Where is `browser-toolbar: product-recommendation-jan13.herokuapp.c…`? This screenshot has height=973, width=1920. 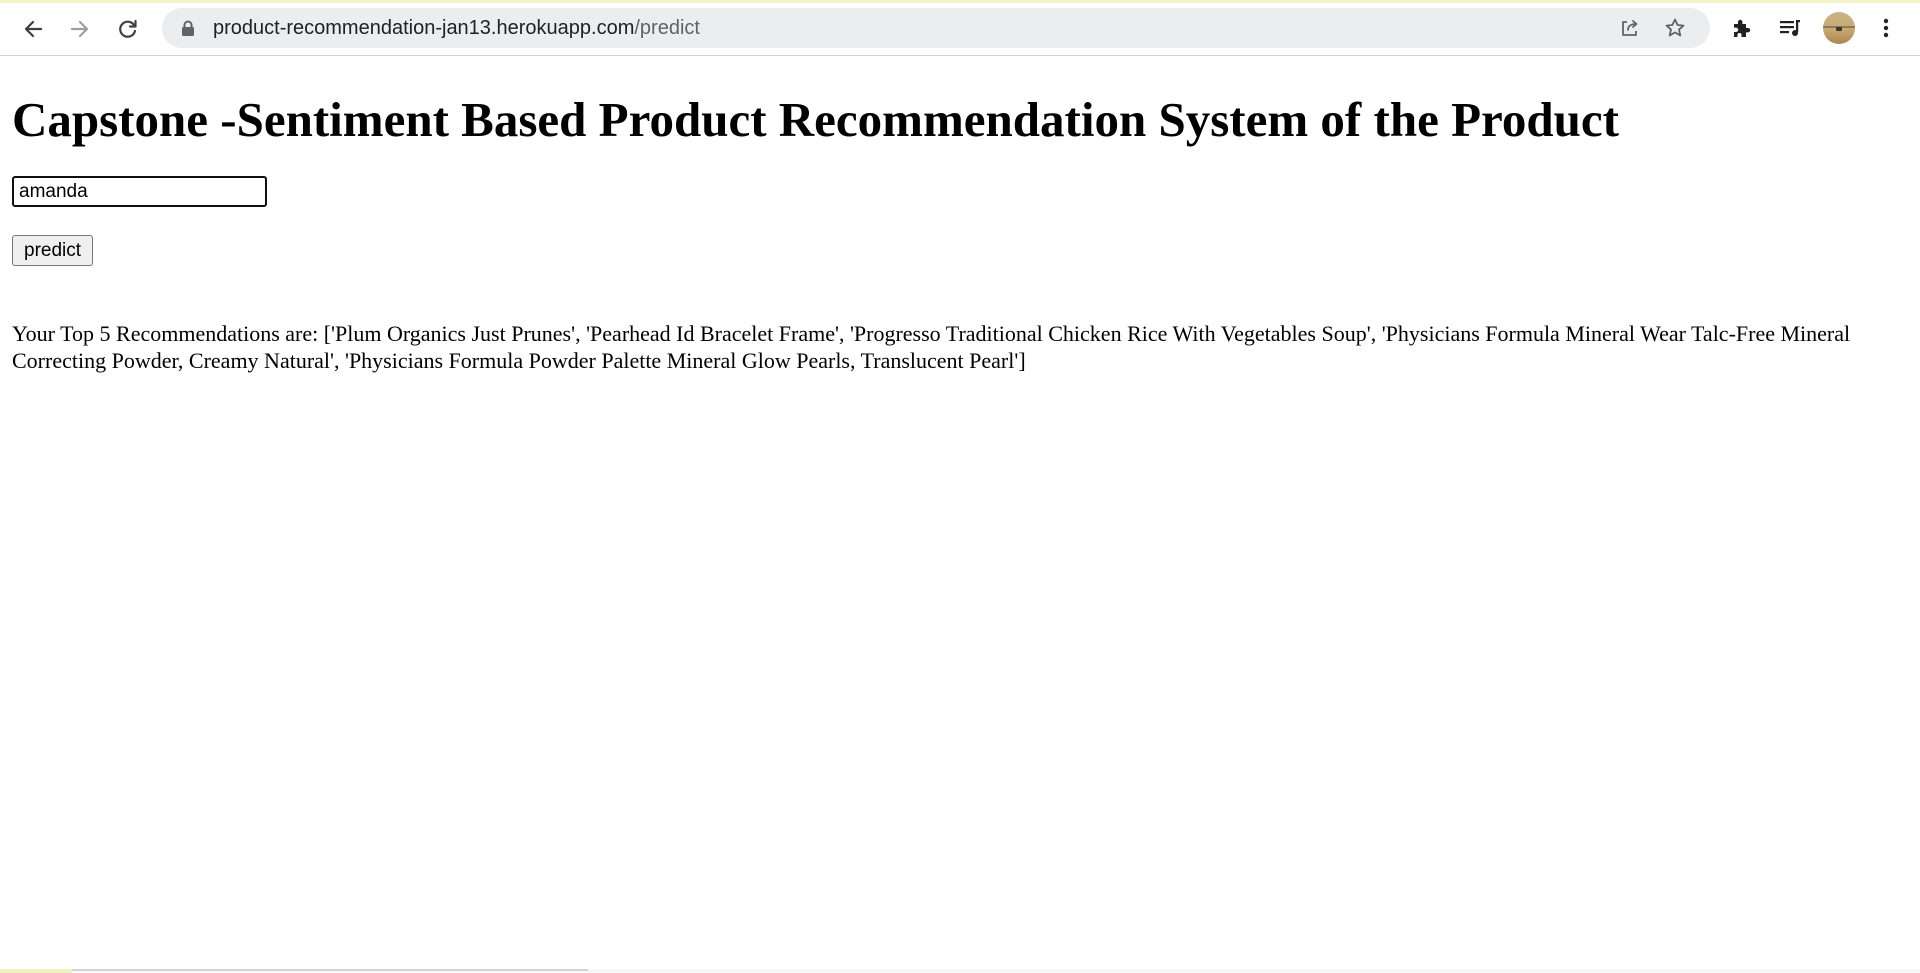
browser-toolbar: product-recommendation-jan13.herokuapp.c… is located at coordinates (960, 28).